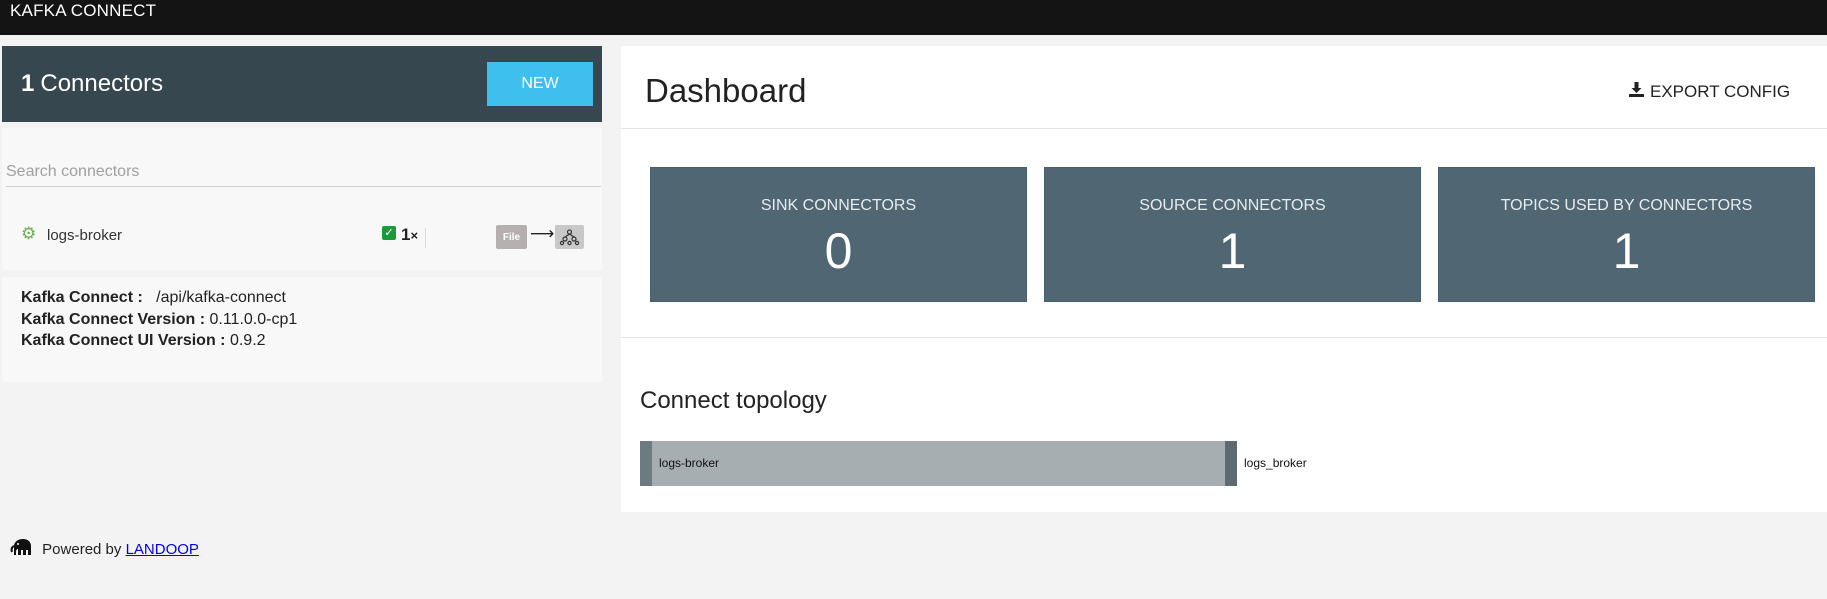 The width and height of the screenshot is (1827, 599). I want to click on row-divider, so click(425, 238).